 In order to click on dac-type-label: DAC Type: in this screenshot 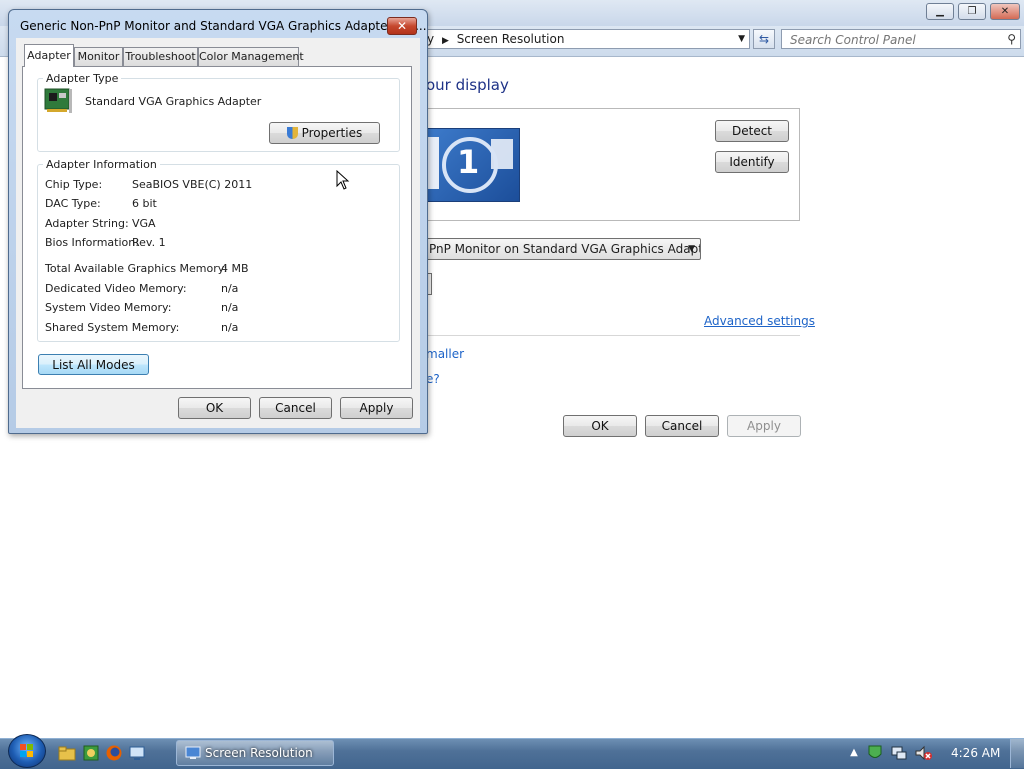, I will do `click(73, 203)`.